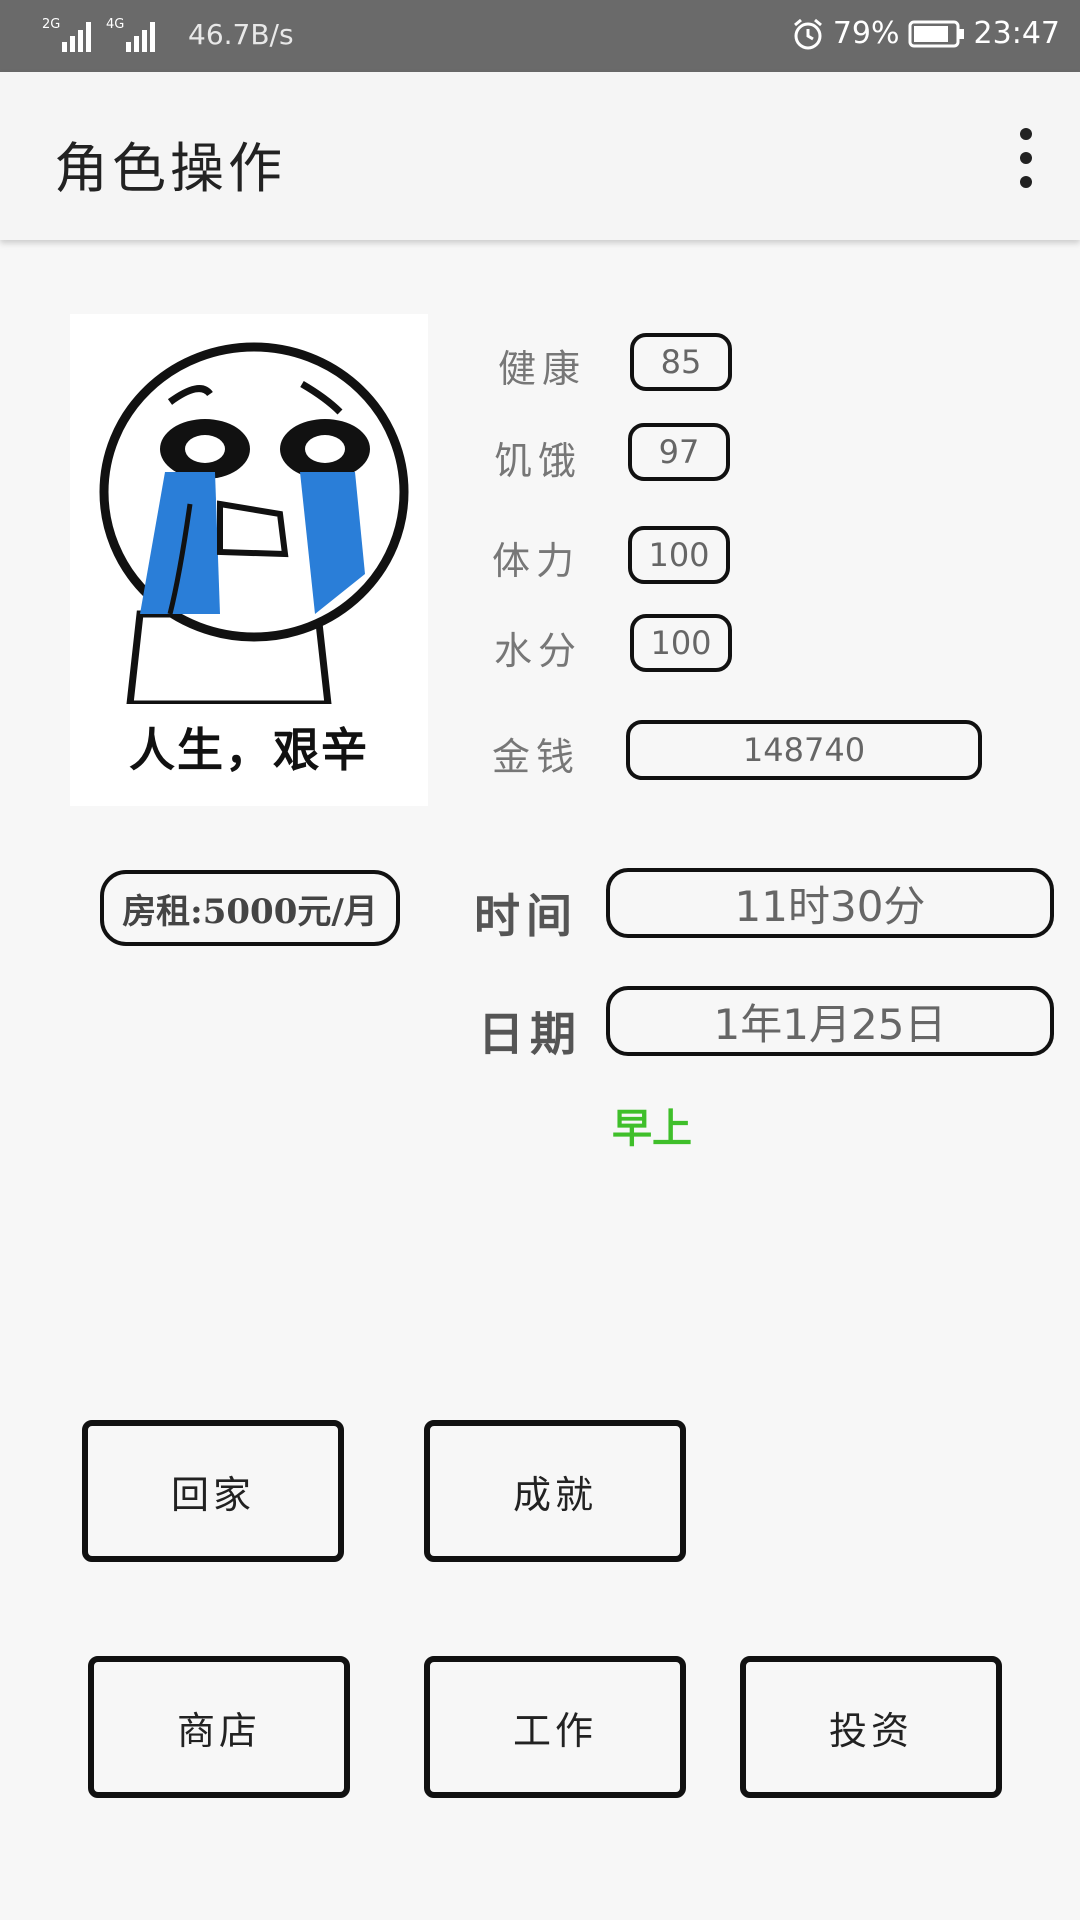 The image size is (1080, 1920). What do you see at coordinates (241, 34) in the screenshot?
I see `network-speed: 46.7B/s` at bounding box center [241, 34].